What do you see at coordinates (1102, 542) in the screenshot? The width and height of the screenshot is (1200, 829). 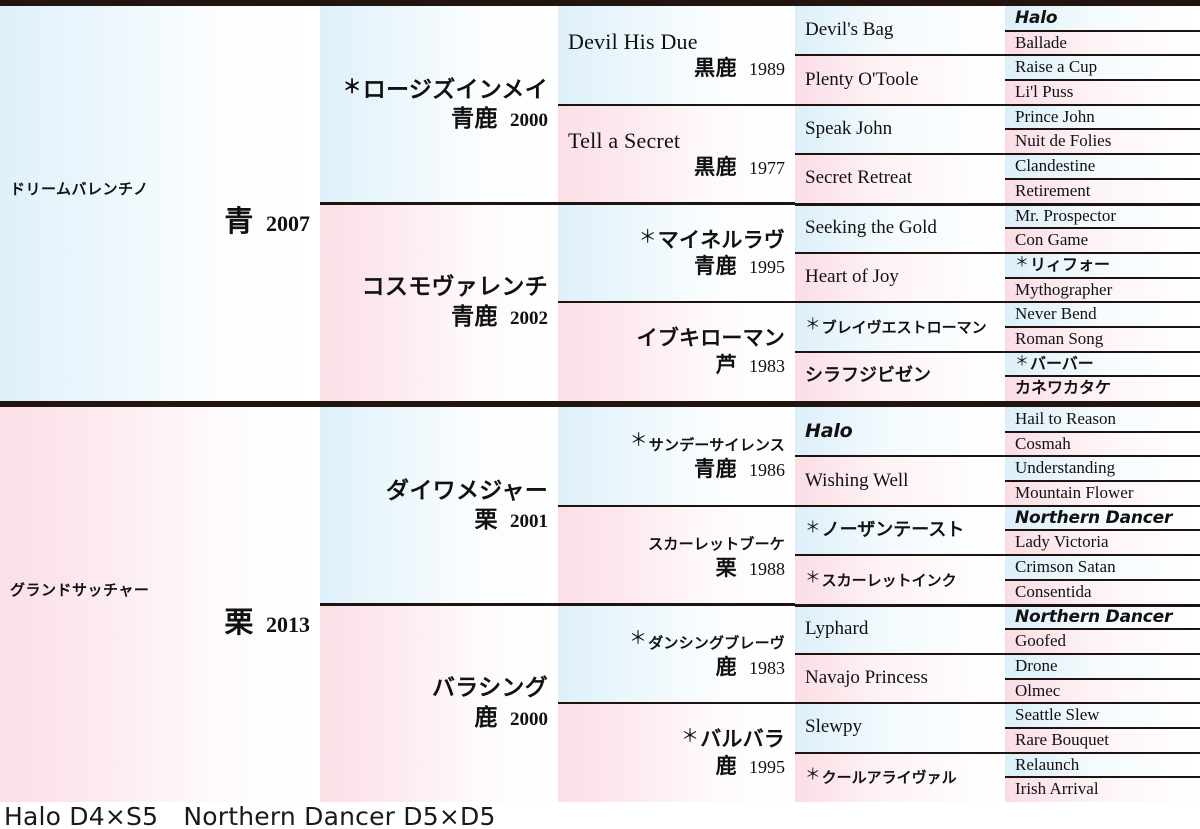 I see `horse-name: Lady Victoria` at bounding box center [1102, 542].